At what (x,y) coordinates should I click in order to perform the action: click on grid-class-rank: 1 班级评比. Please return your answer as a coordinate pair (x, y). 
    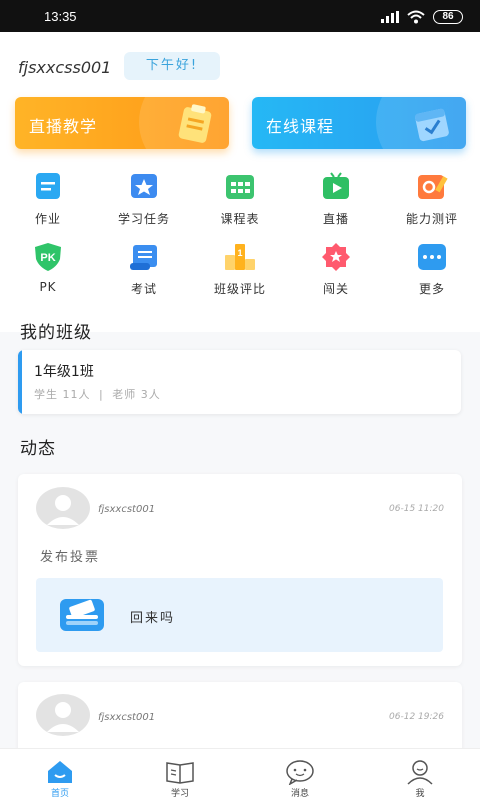
    Looking at the image, I should click on (240, 269).